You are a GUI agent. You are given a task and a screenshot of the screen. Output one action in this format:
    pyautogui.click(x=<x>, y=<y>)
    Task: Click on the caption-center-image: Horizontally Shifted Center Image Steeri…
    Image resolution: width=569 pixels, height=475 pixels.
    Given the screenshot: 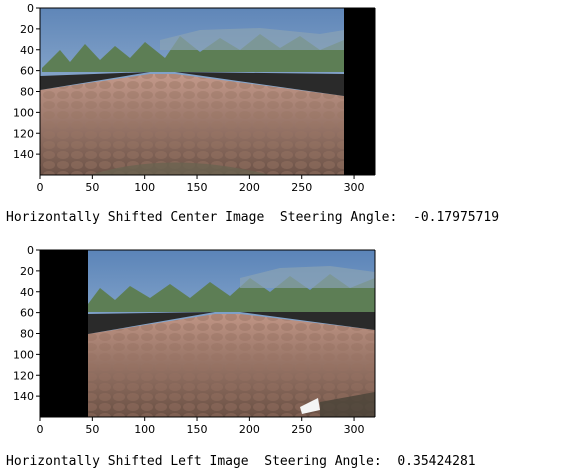 What is the action you would take?
    pyautogui.click(x=253, y=217)
    